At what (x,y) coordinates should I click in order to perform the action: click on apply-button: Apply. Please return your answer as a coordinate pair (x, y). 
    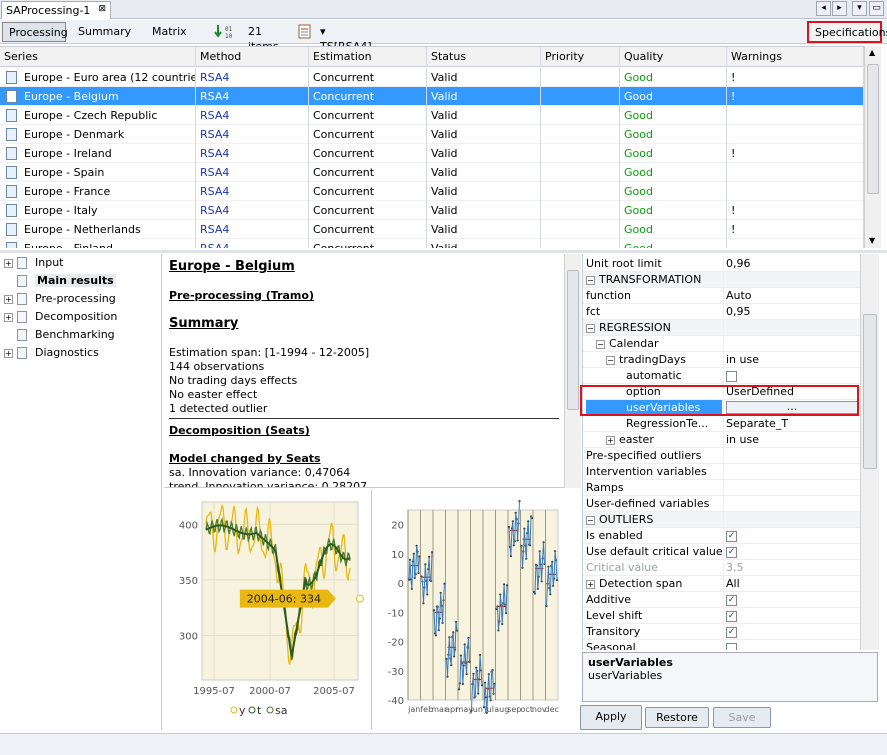
    Looking at the image, I should click on (611, 717).